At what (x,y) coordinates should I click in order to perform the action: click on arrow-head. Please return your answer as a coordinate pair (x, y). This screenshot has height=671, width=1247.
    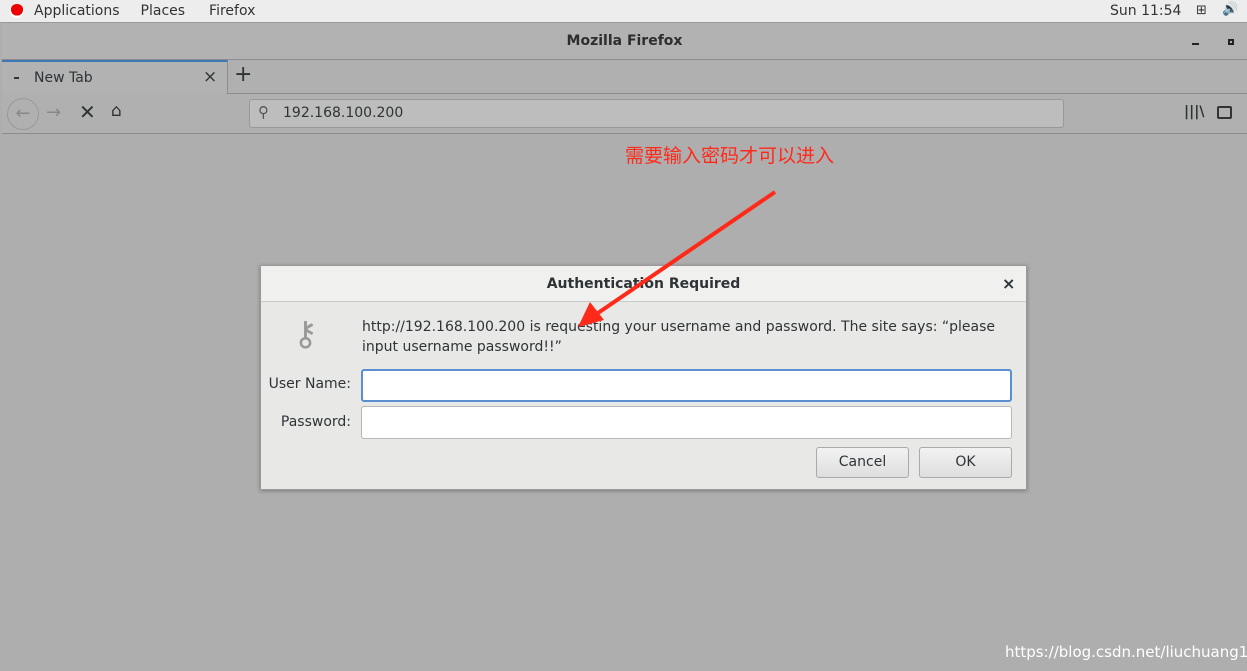
    Looking at the image, I should click on (591, 314).